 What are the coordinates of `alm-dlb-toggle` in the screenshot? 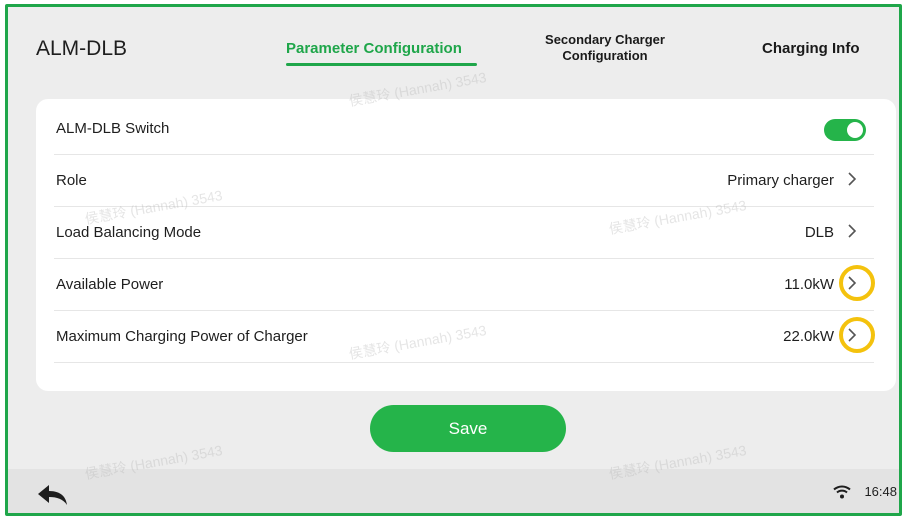 It's located at (845, 130).